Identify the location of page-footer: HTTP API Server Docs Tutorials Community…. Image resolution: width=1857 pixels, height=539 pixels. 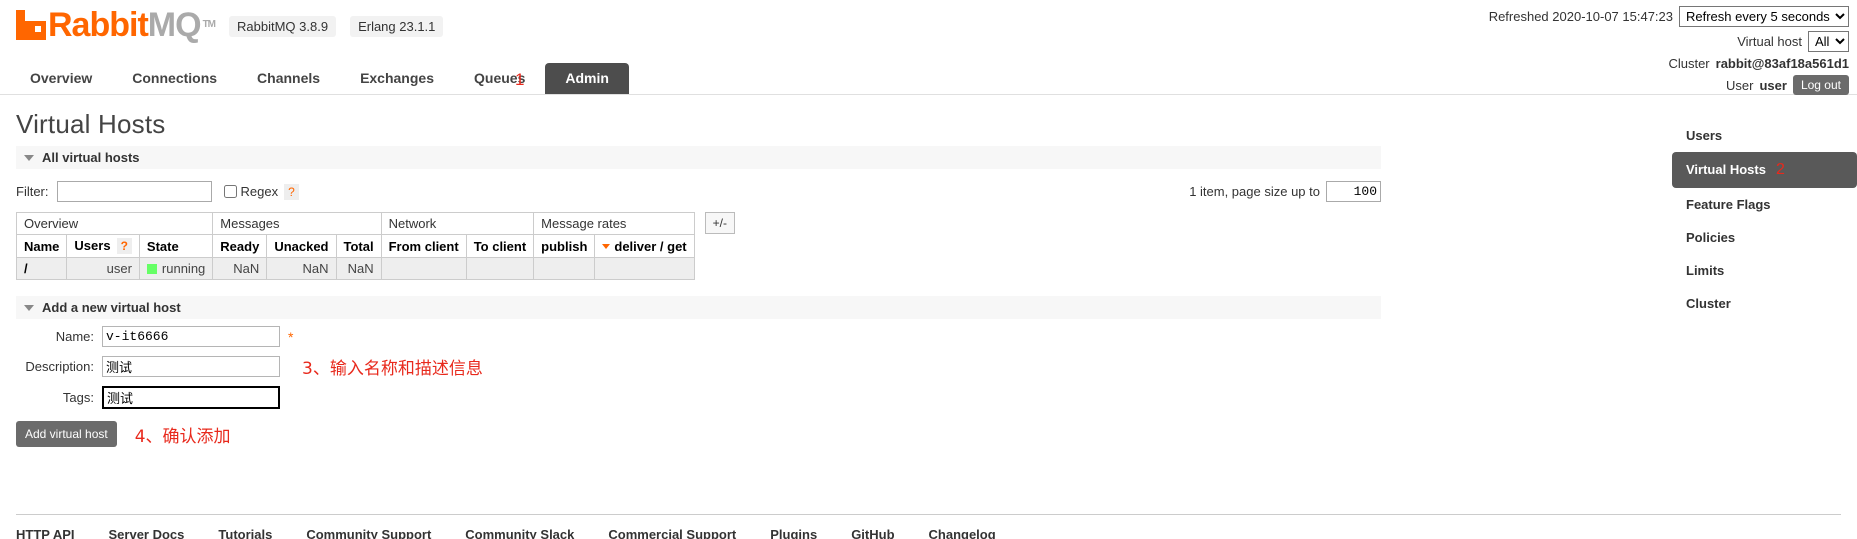
(928, 526).